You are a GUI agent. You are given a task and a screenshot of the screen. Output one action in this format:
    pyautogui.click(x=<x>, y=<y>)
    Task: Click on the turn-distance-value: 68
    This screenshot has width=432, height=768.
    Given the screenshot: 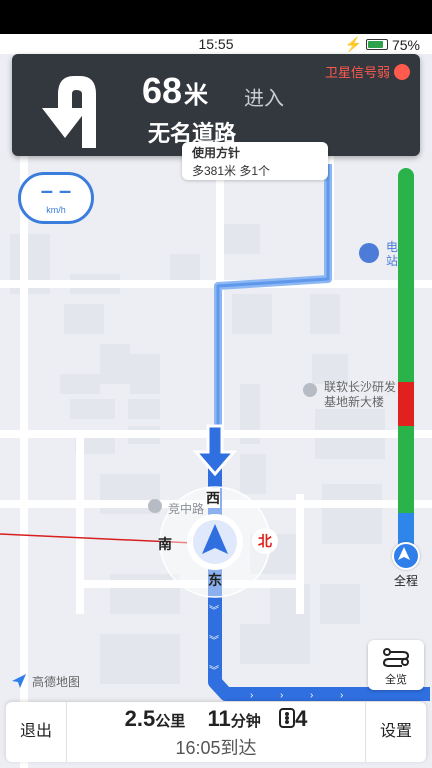 What is the action you would take?
    pyautogui.click(x=162, y=90)
    